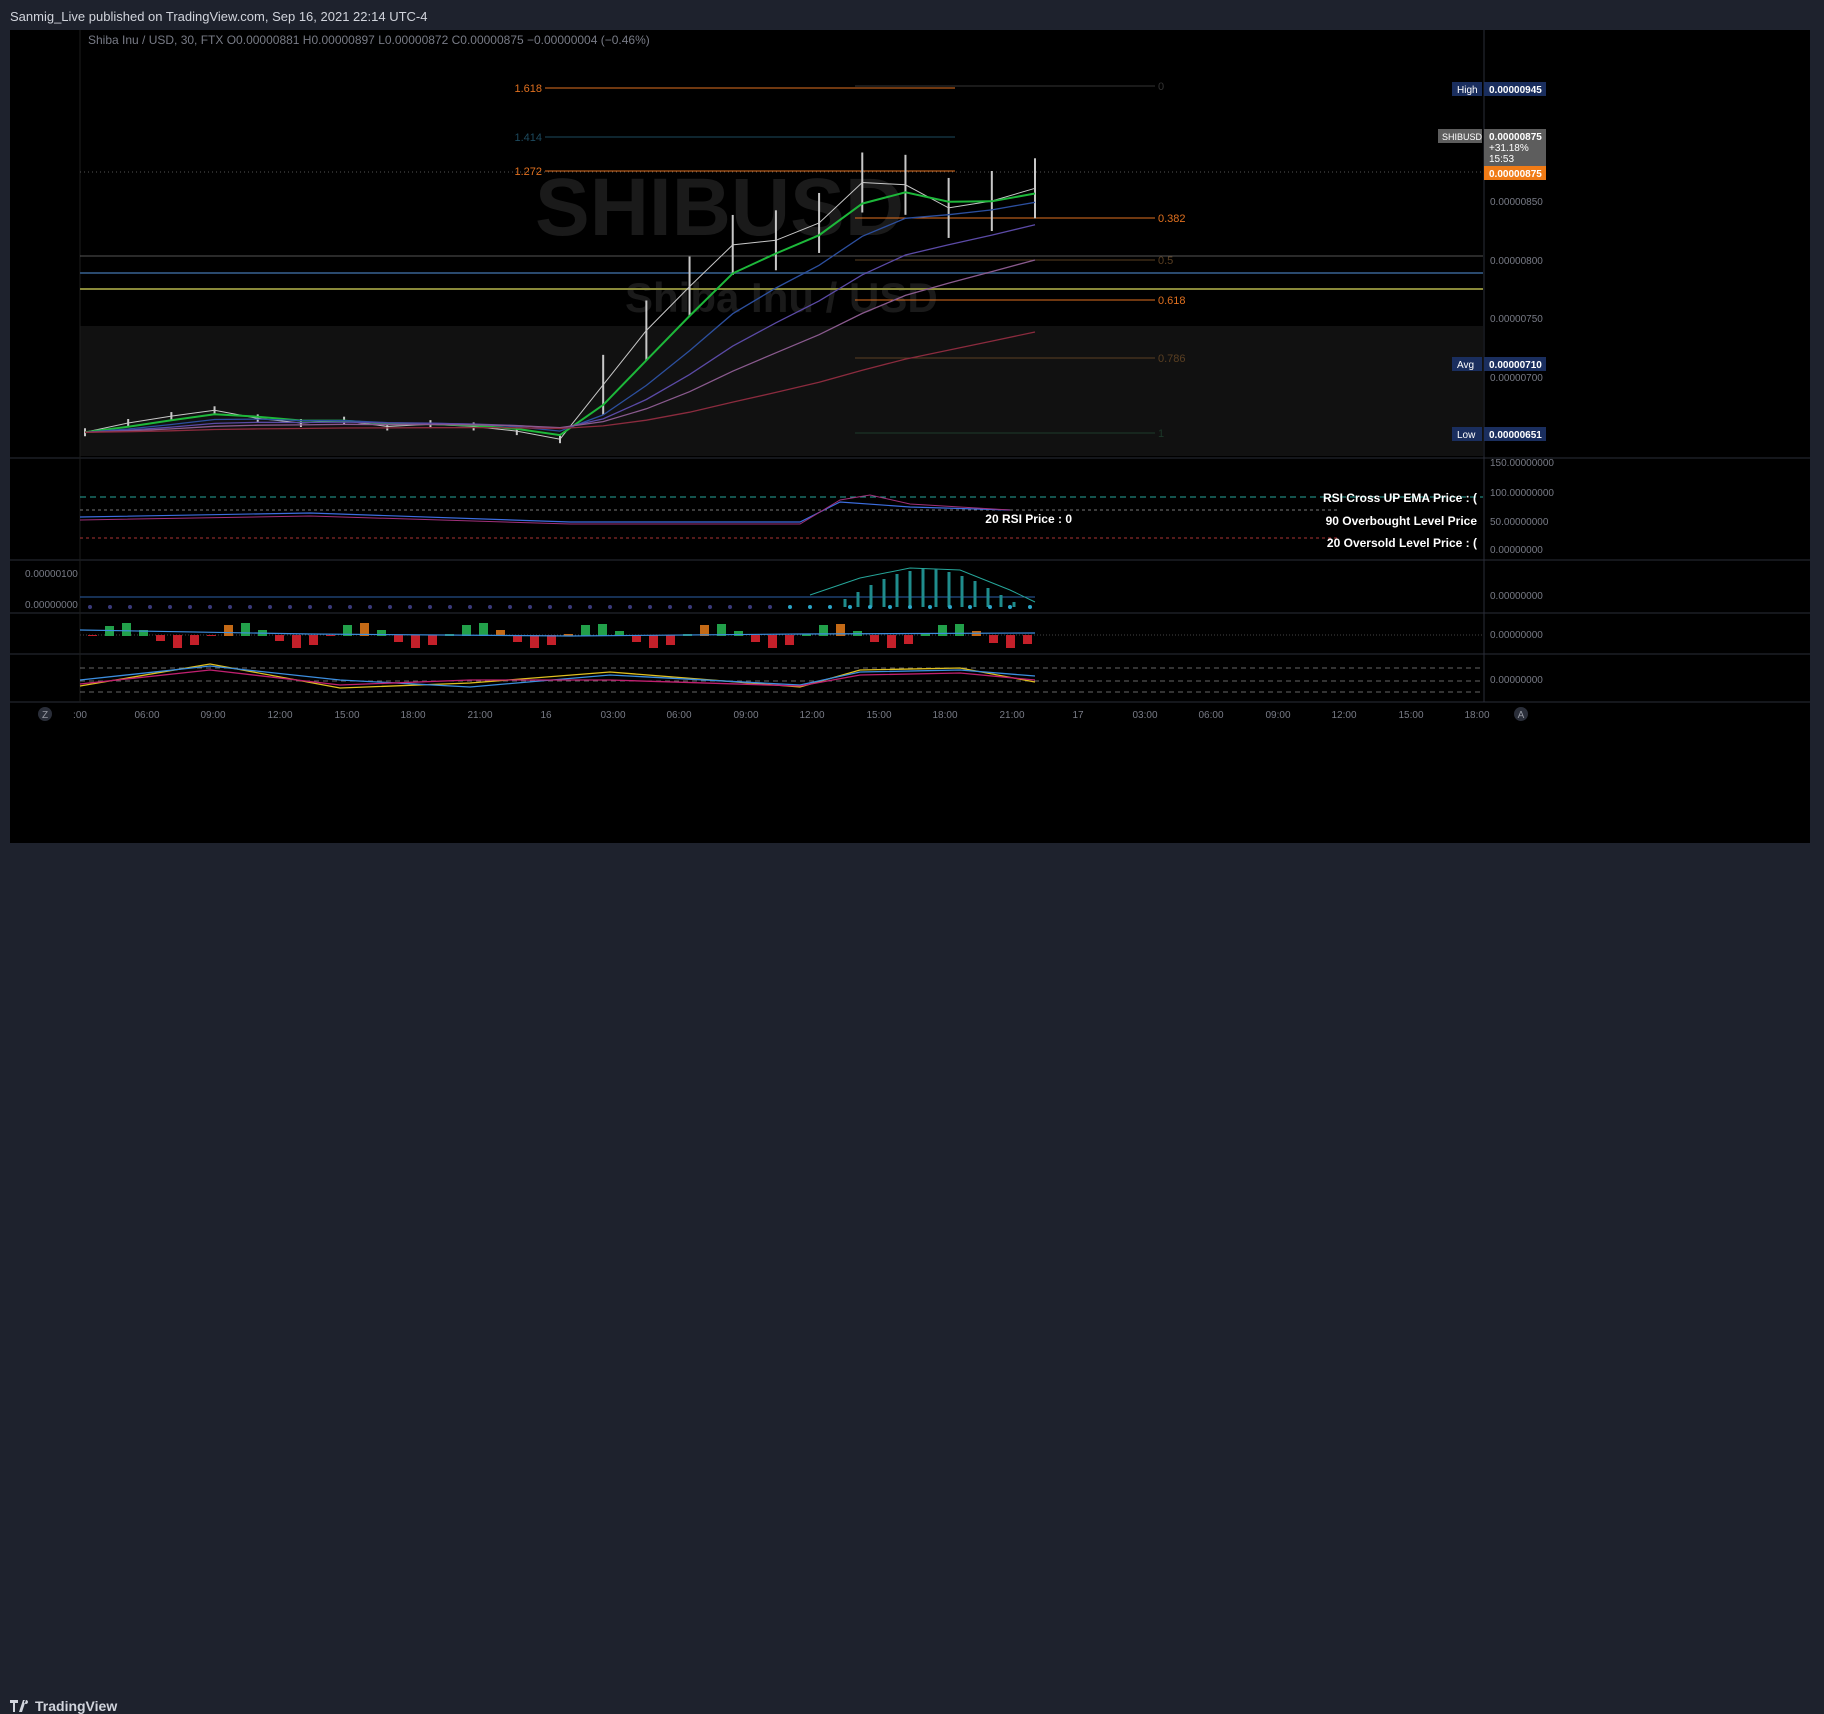  Describe the element at coordinates (1466, 435) in the screenshot. I see `low-tag-label: Low` at that location.